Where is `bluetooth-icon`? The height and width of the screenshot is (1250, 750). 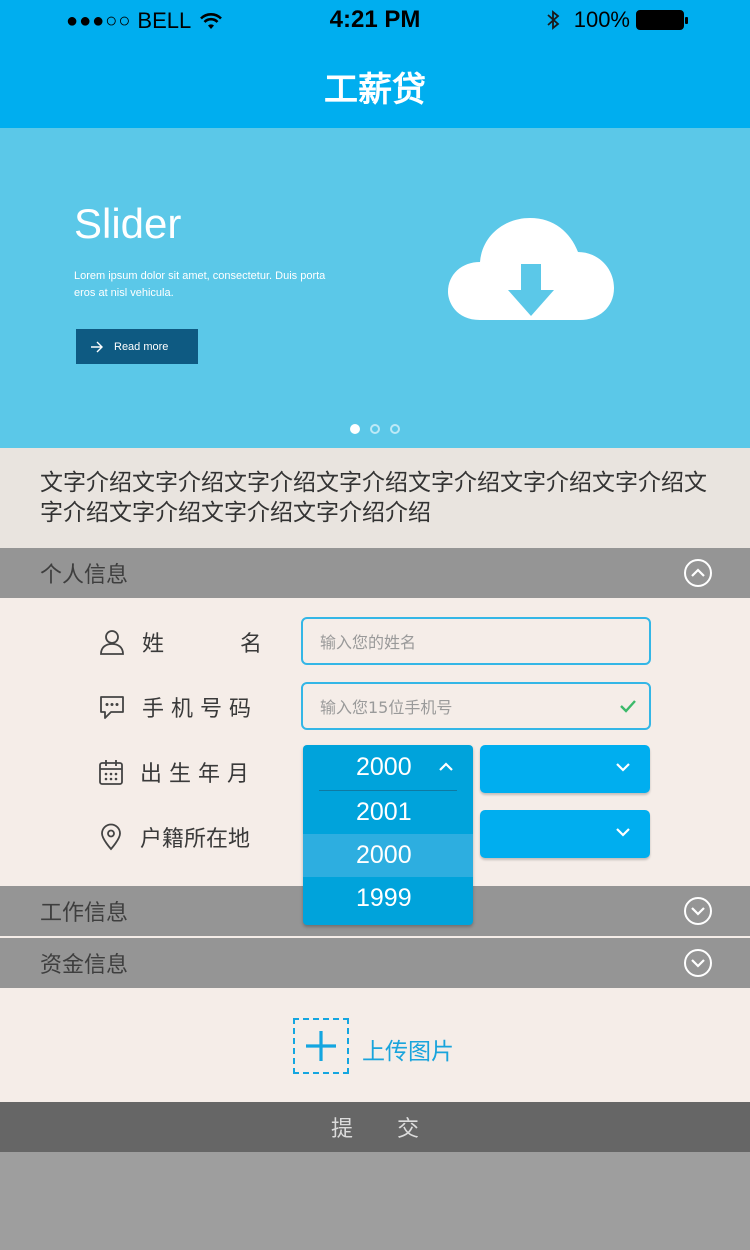 bluetooth-icon is located at coordinates (553, 20).